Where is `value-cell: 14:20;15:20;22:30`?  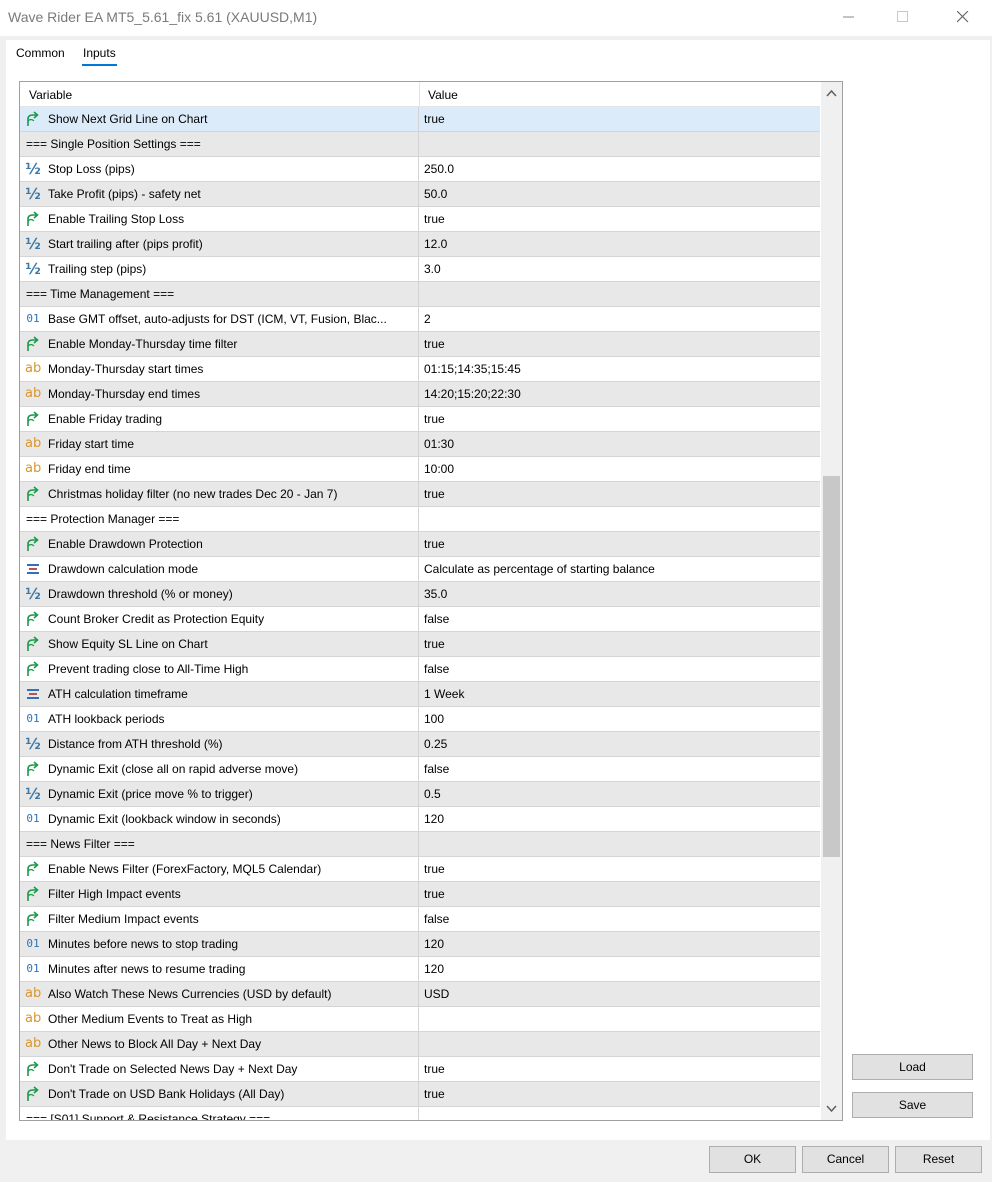
value-cell: 14:20;15:20;22:30 is located at coordinates (620, 394).